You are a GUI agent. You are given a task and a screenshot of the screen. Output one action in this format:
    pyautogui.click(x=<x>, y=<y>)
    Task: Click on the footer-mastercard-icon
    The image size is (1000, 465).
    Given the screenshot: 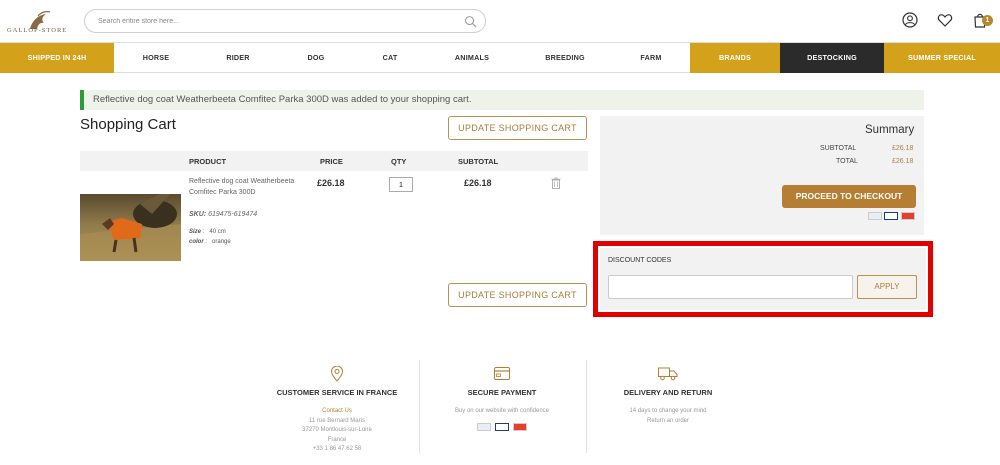 What is the action you would take?
    pyautogui.click(x=520, y=426)
    